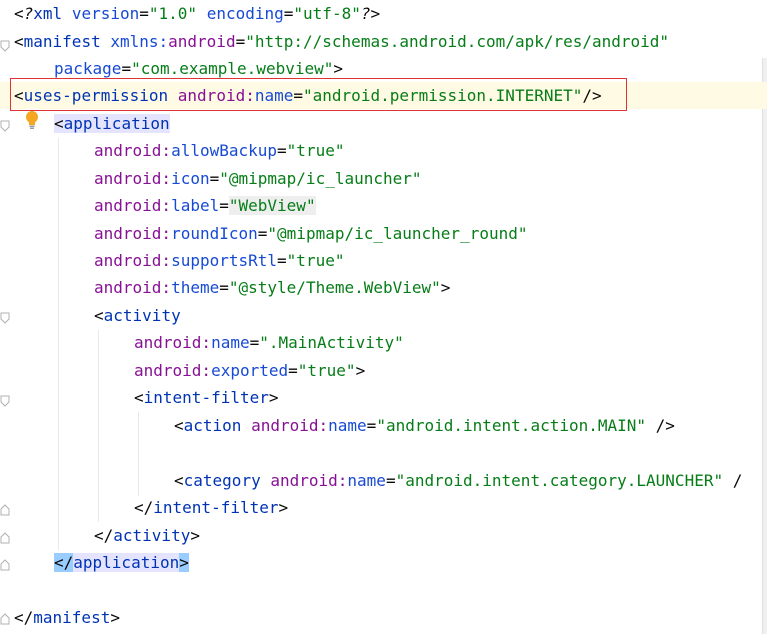  Describe the element at coordinates (190, 178) in the screenshot. I see `code-token: icon` at that location.